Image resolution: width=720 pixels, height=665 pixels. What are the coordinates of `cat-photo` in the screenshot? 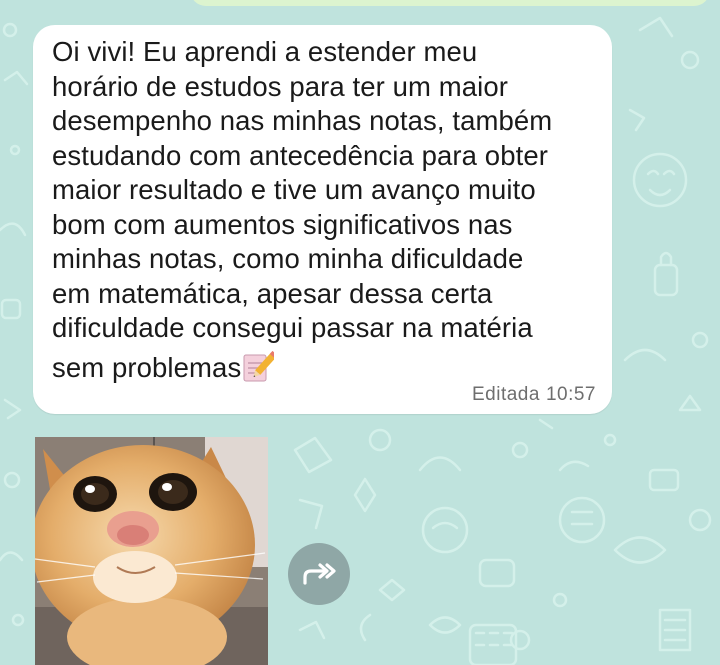 It's located at (151, 551).